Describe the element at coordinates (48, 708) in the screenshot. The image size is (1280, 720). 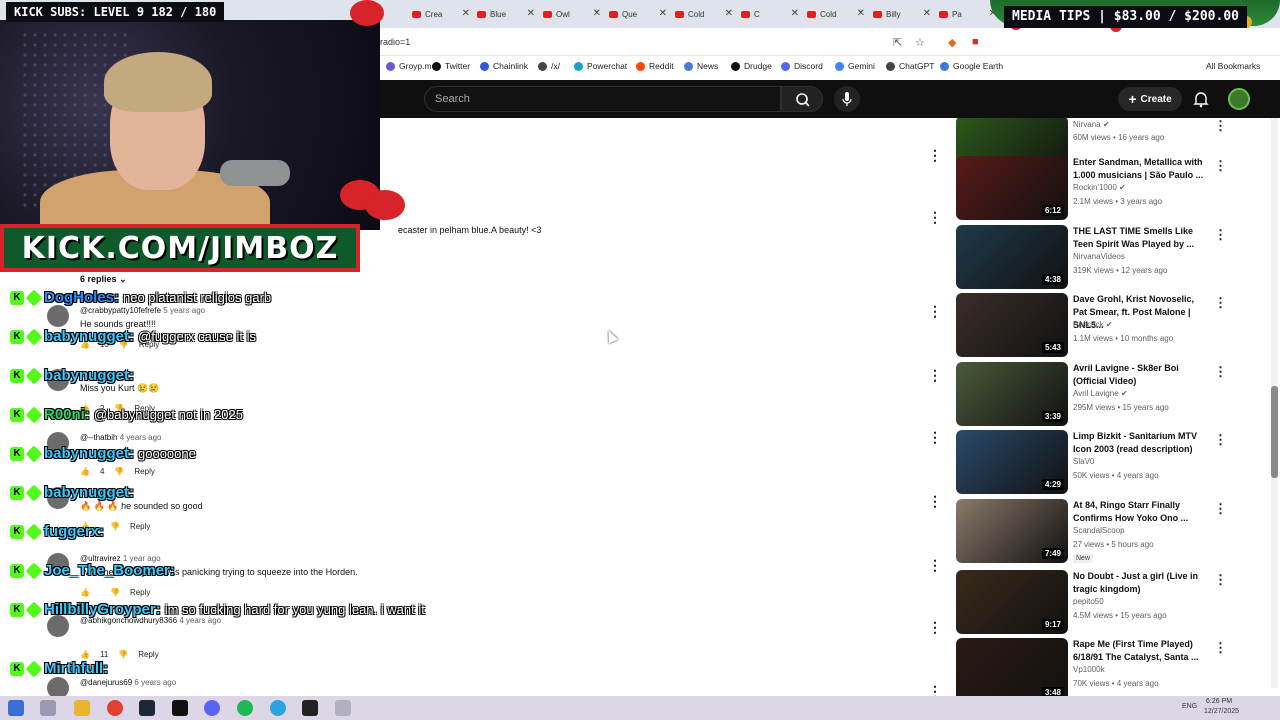
I see `task-view-icon` at that location.